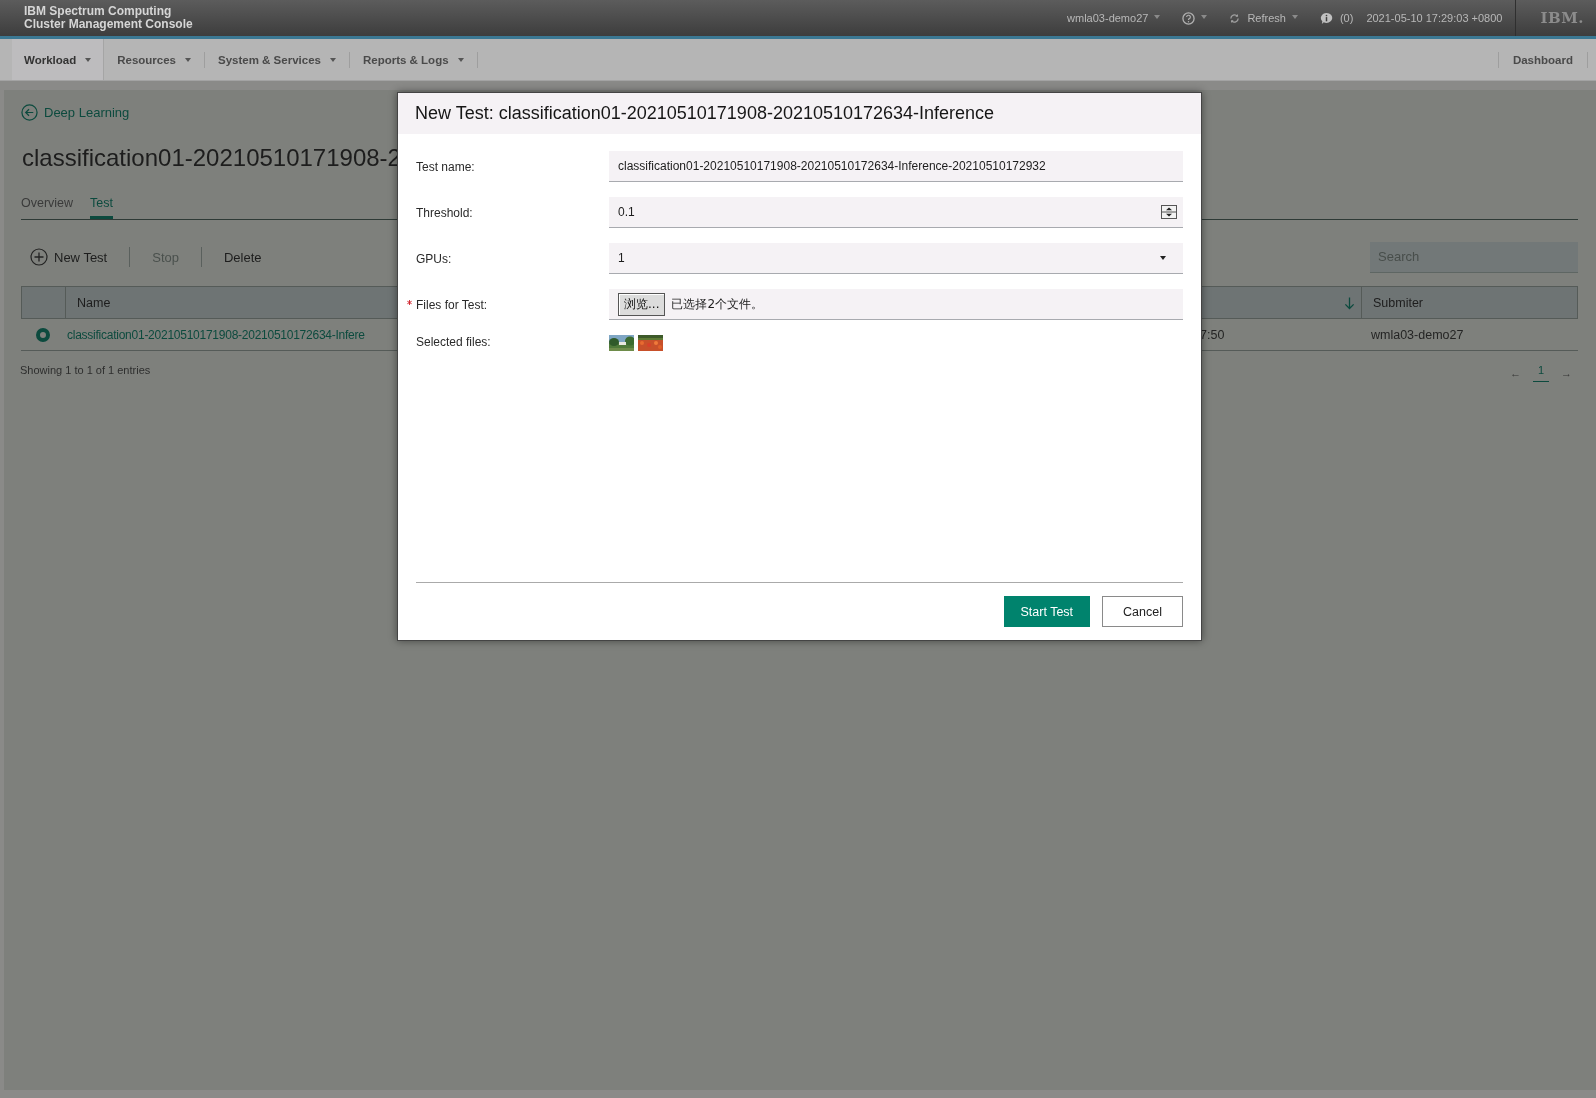 The image size is (1596, 1098). What do you see at coordinates (1346, 18) in the screenshot?
I see `alert-count: (0)` at bounding box center [1346, 18].